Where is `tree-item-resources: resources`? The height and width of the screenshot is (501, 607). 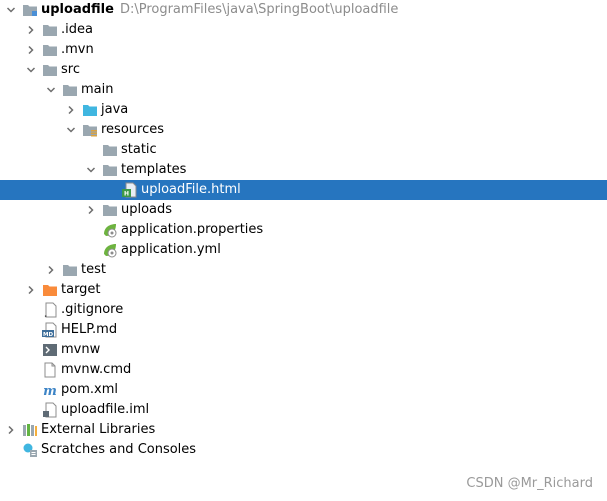
tree-item-resources: resources is located at coordinates (303, 130).